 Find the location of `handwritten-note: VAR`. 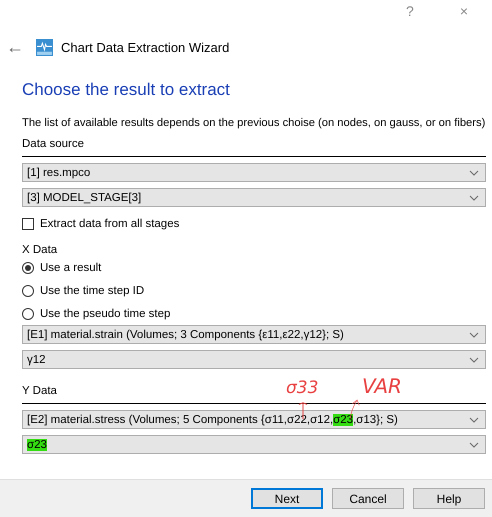

handwritten-note: VAR is located at coordinates (382, 386).